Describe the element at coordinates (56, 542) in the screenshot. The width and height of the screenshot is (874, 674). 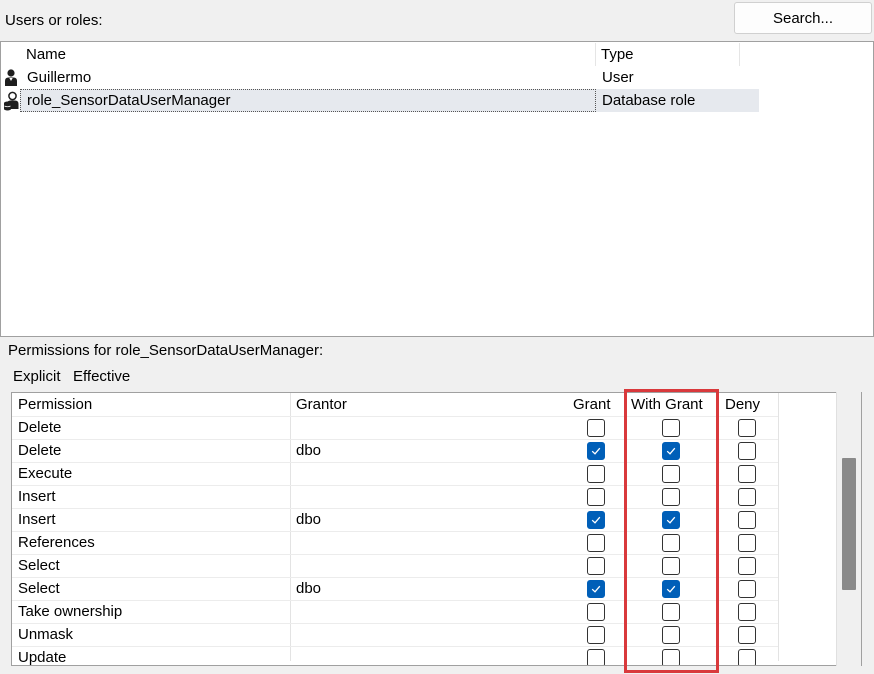
I see `permission-name: References` at that location.